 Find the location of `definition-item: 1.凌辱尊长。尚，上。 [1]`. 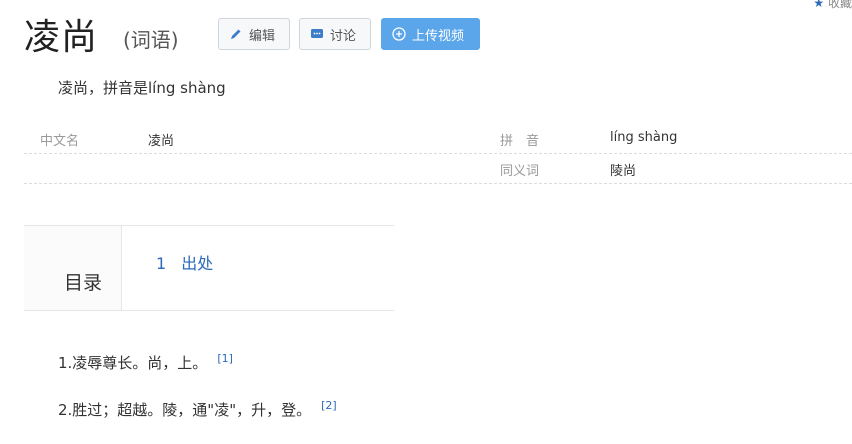

definition-item: 1.凌辱尊长。尚，上。 [1] is located at coordinates (145, 362).